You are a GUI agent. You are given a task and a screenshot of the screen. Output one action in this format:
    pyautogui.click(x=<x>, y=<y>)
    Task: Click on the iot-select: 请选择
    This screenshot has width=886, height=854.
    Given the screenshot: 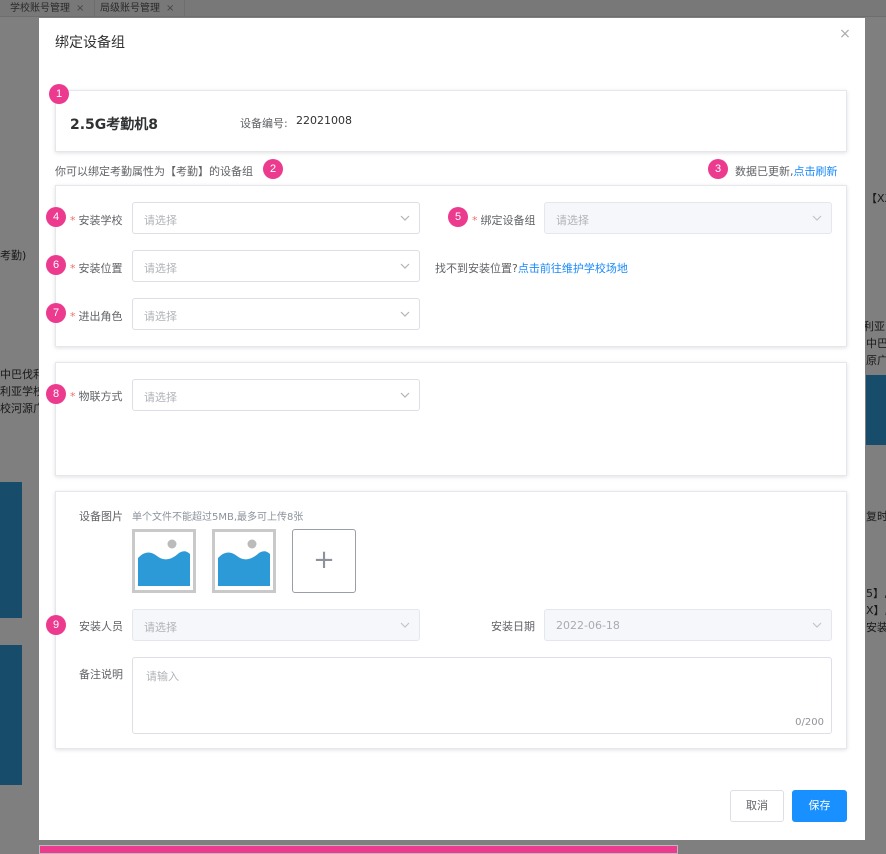 What is the action you would take?
    pyautogui.click(x=276, y=395)
    